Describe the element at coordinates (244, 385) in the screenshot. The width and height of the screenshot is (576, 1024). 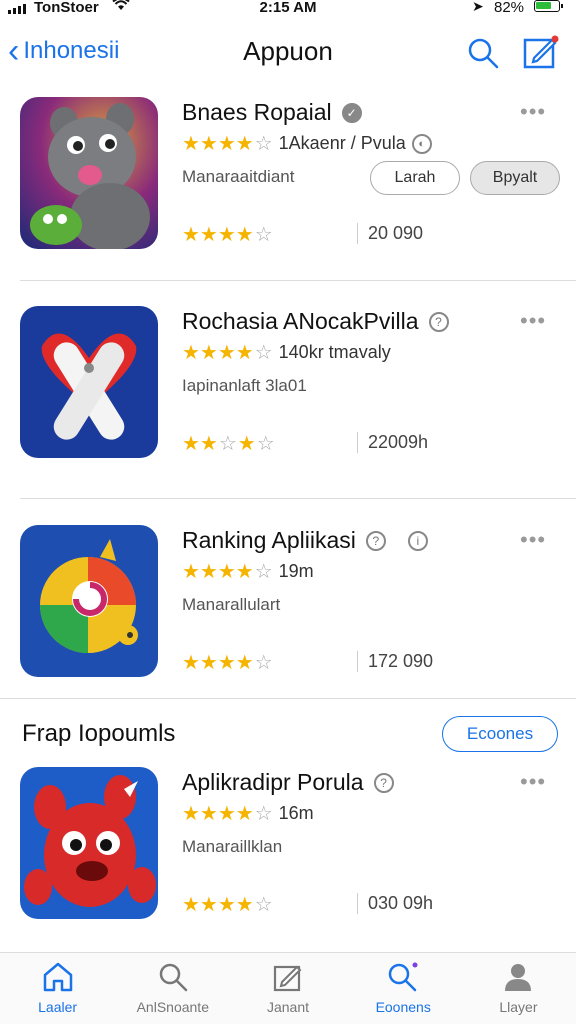
I see `app-subtitle: Iapinanlaft 3la01` at that location.